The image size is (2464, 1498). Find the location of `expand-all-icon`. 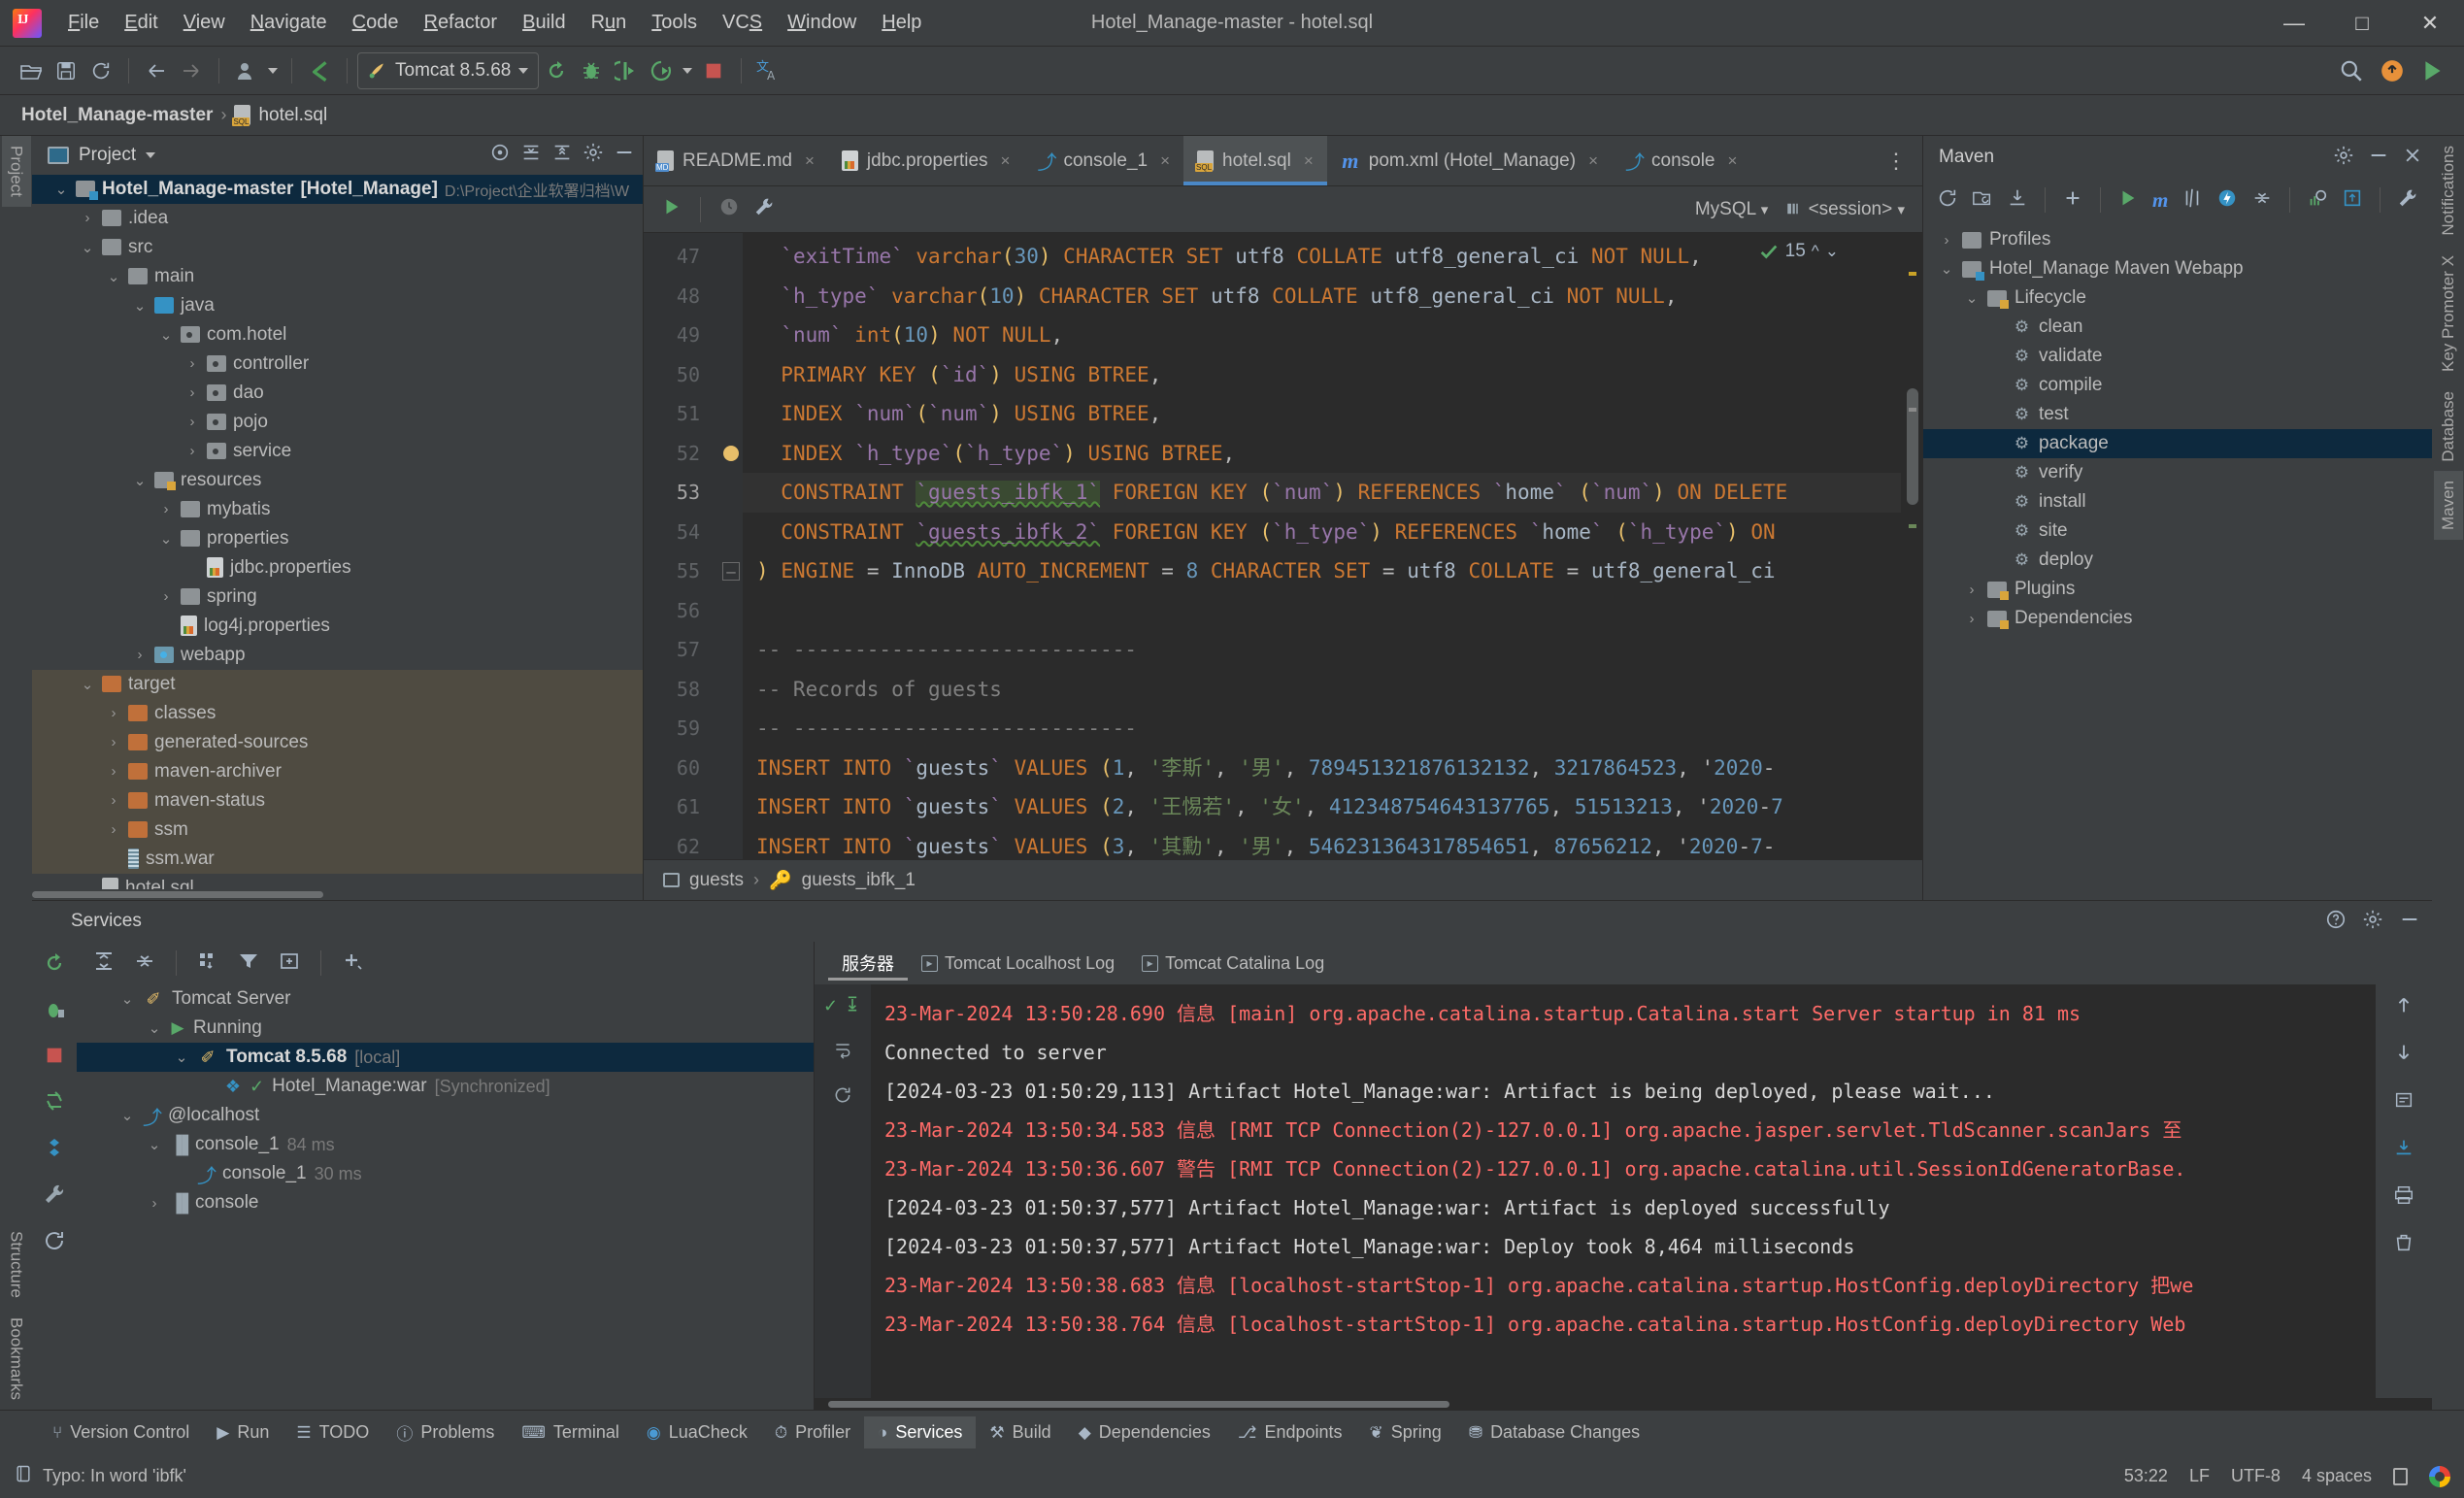

expand-all-icon is located at coordinates (531, 155).